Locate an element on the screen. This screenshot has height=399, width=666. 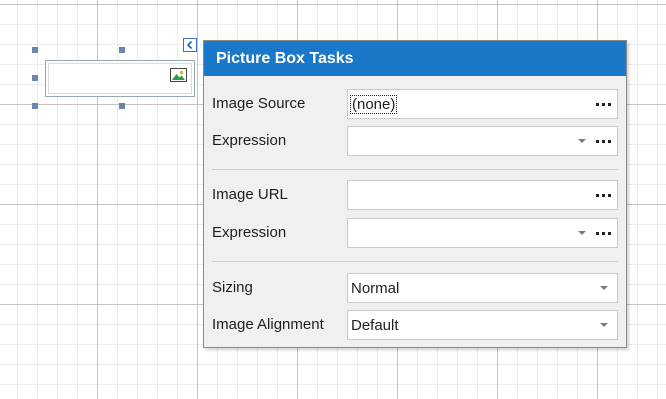
resize-handle-bottom-center is located at coordinates (122, 106).